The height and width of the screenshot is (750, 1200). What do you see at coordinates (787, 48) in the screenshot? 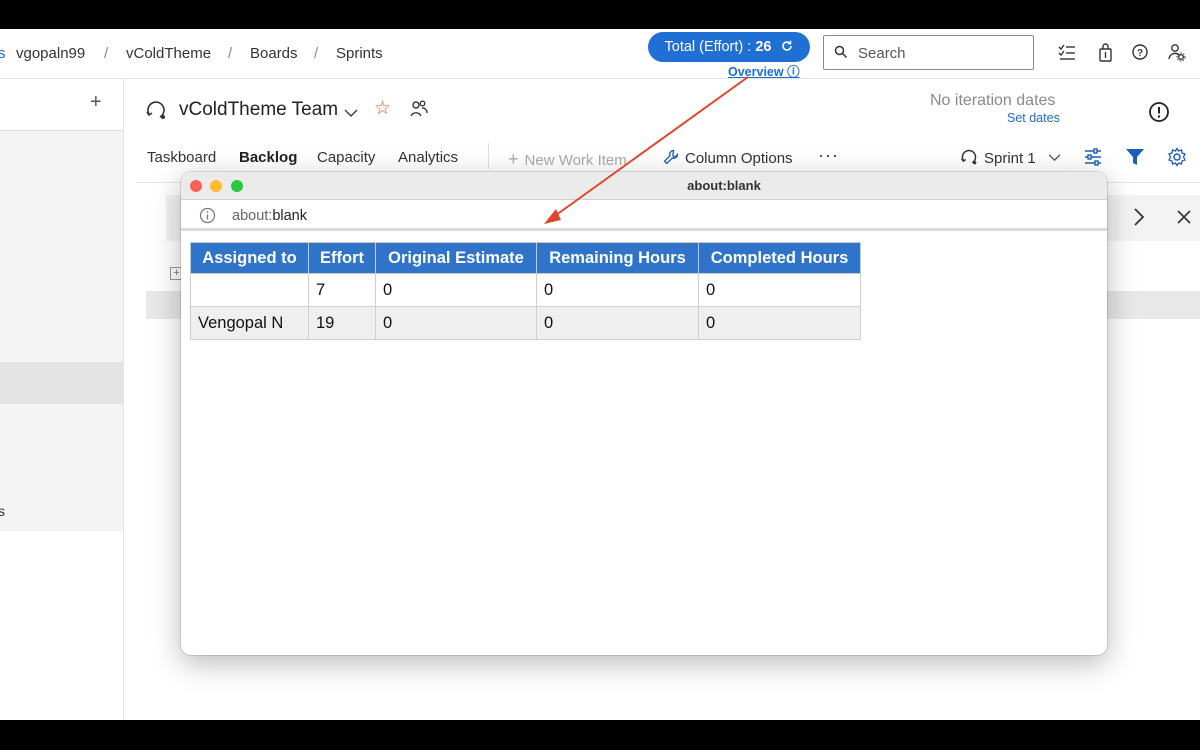
I see `refresh-icon` at bounding box center [787, 48].